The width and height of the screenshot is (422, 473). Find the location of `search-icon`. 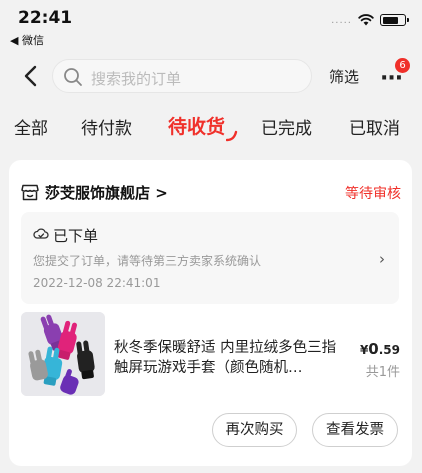

search-icon is located at coordinates (73, 77).